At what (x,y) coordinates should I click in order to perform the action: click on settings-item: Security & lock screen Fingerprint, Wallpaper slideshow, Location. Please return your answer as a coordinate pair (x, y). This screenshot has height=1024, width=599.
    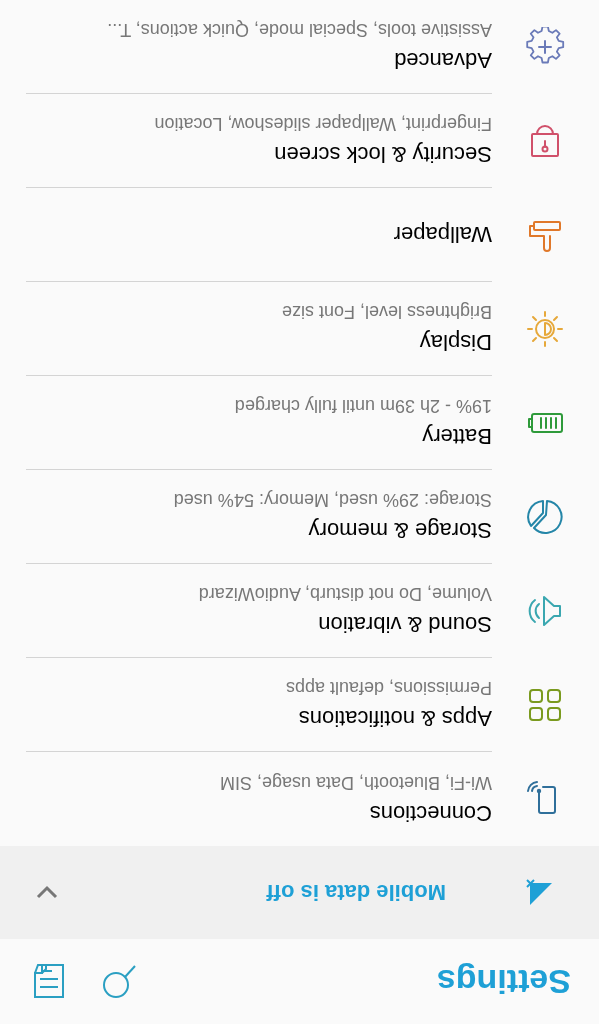
    Looking at the image, I should click on (299, 141).